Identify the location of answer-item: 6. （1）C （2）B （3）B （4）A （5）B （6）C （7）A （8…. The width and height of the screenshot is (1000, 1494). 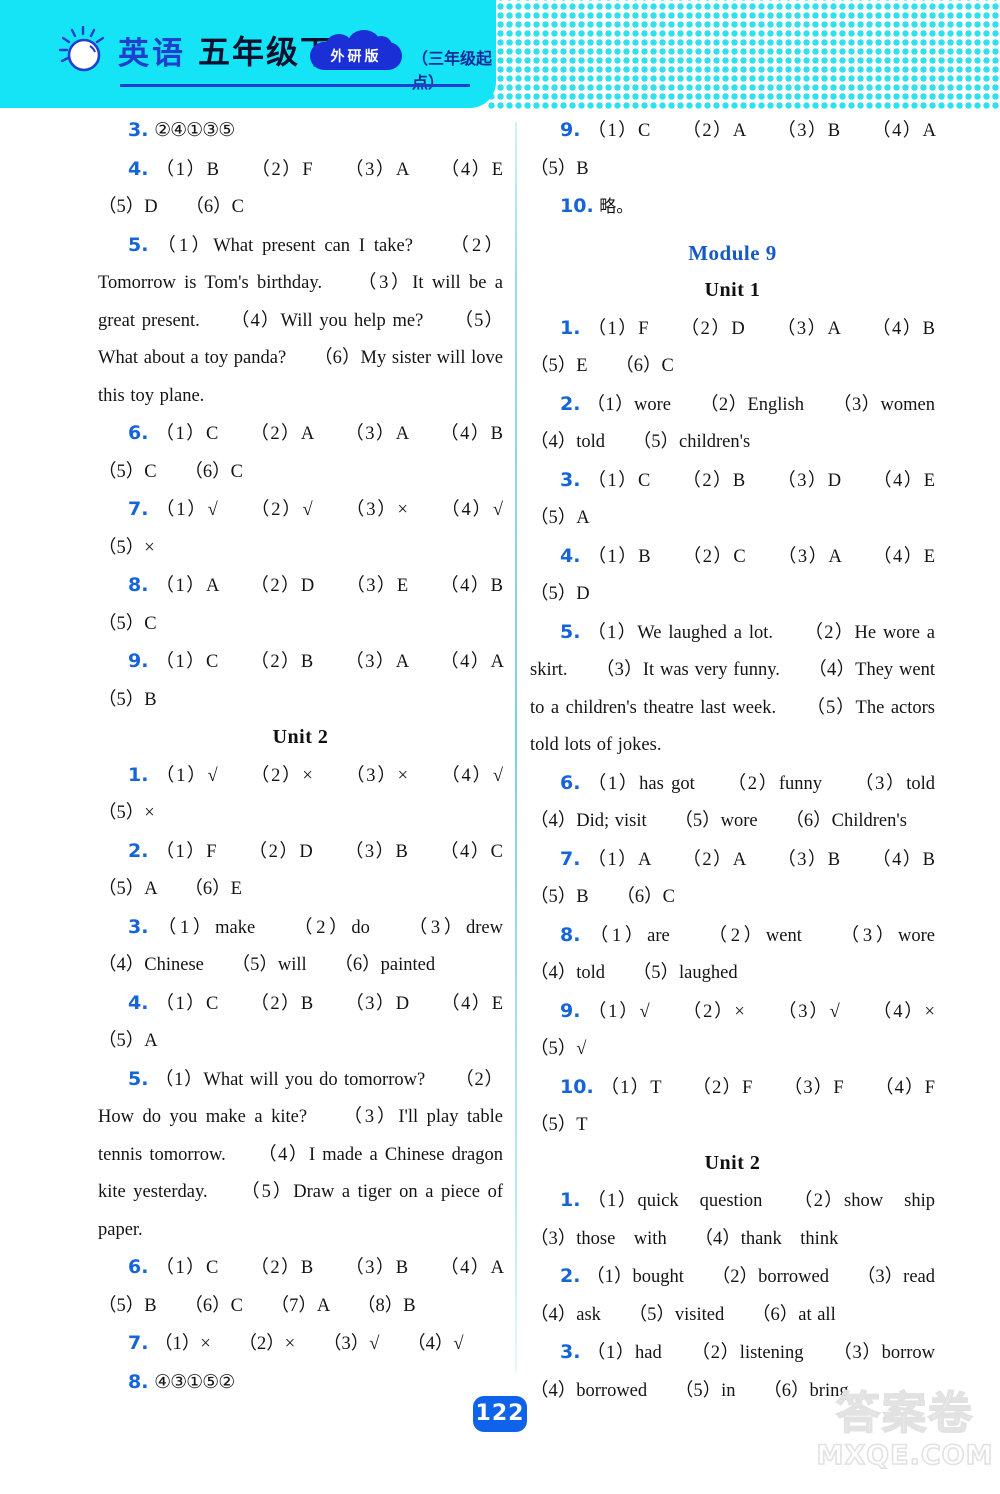
(319, 1287).